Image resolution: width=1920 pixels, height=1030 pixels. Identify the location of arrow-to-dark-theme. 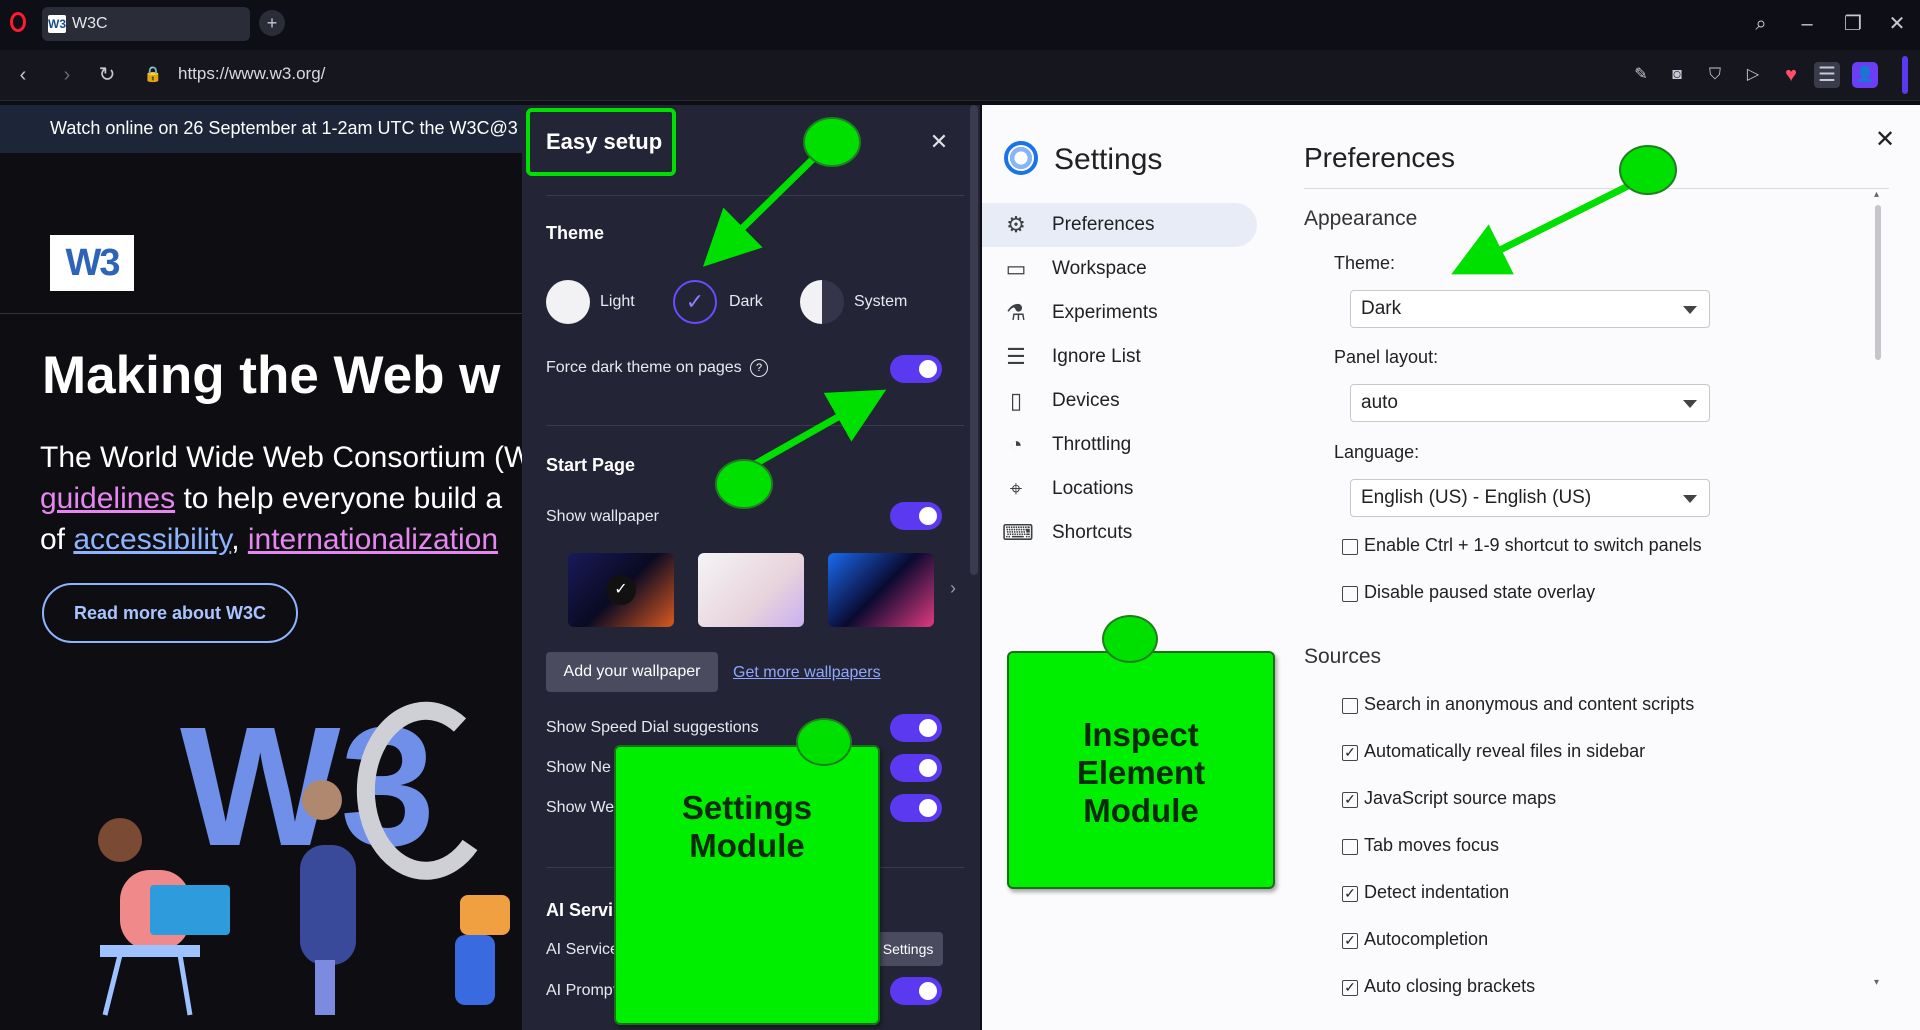
(763, 208).